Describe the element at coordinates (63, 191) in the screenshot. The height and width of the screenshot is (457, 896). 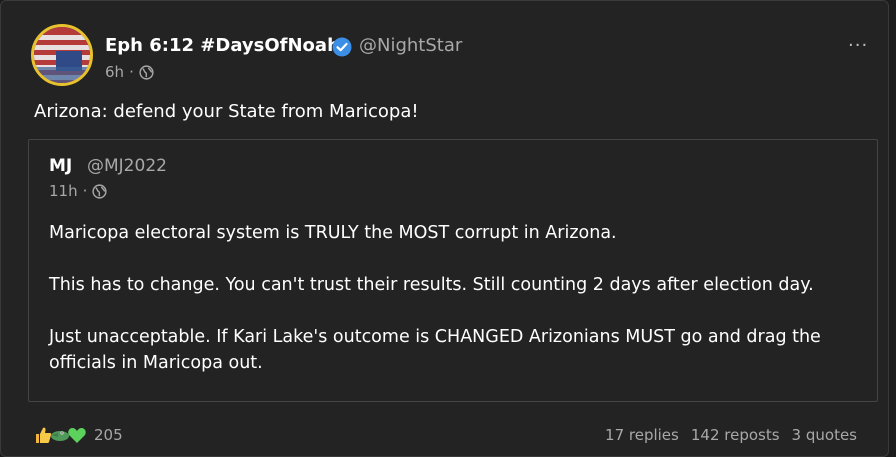
I see `quote-time: 11h` at that location.